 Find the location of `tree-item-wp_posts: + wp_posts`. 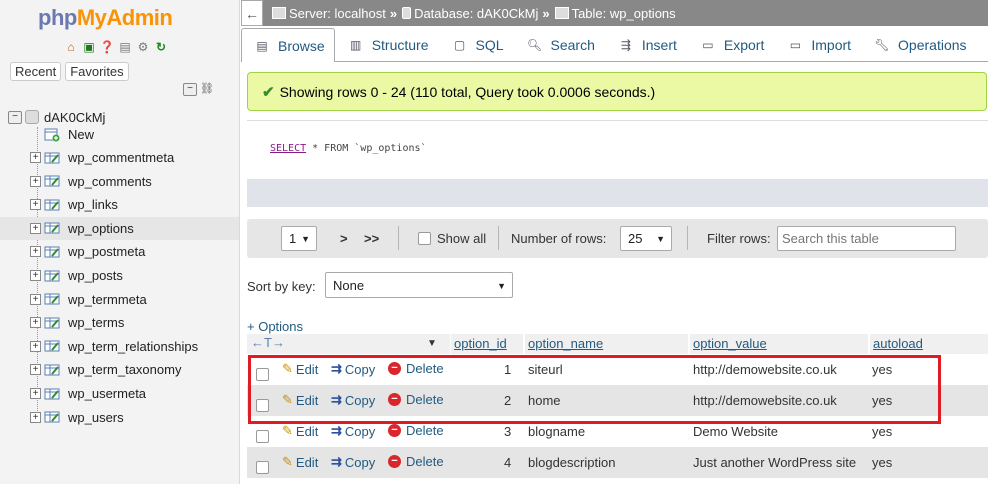

tree-item-wp_posts: + wp_posts is located at coordinates (119, 275).